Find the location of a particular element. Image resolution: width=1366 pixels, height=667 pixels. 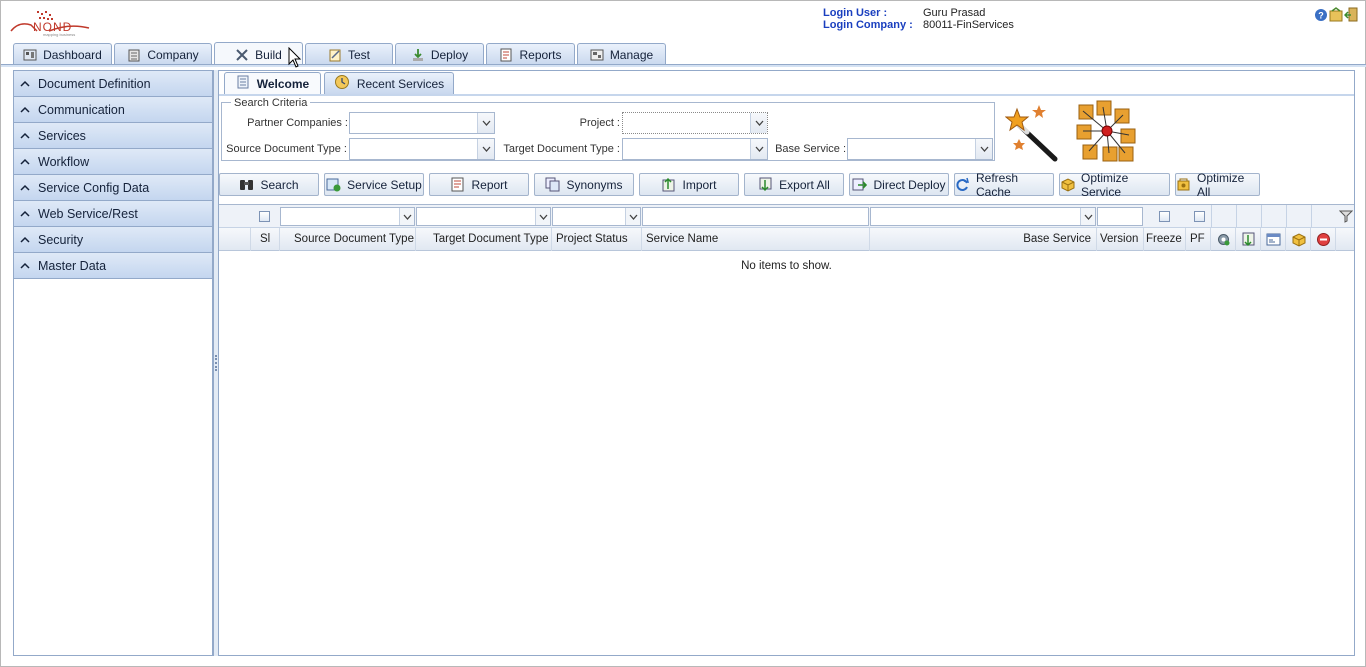

partner-companies-label: Partner Companies : is located at coordinates (297, 123).